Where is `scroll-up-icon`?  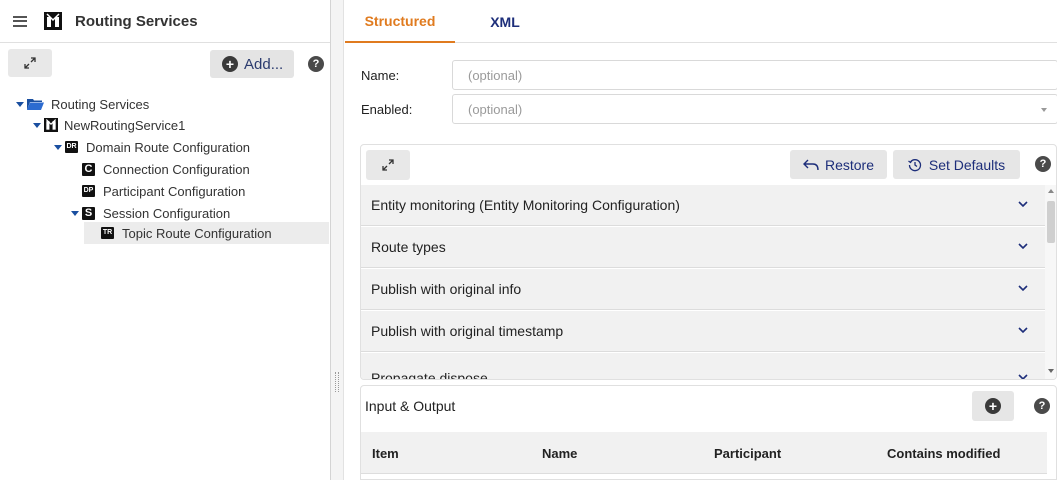 scroll-up-icon is located at coordinates (1051, 191).